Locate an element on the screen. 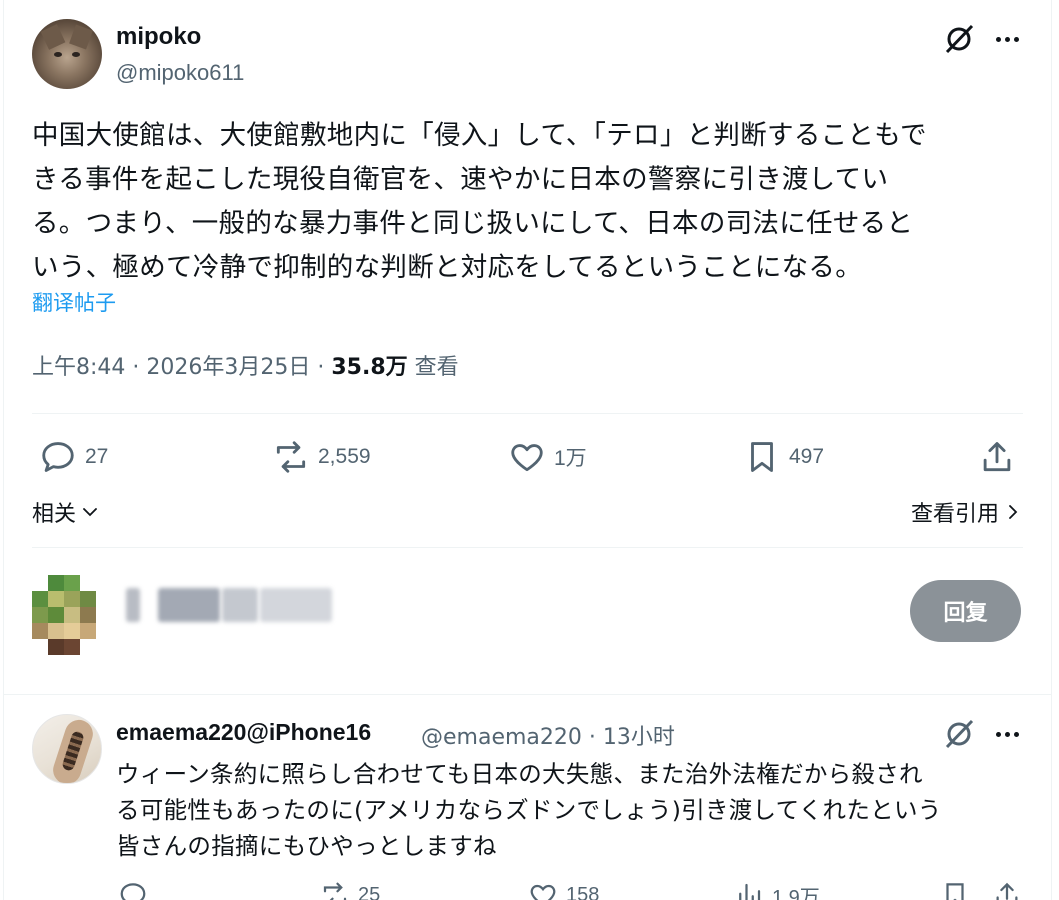  reply-time: 13小时 is located at coordinates (639, 737).